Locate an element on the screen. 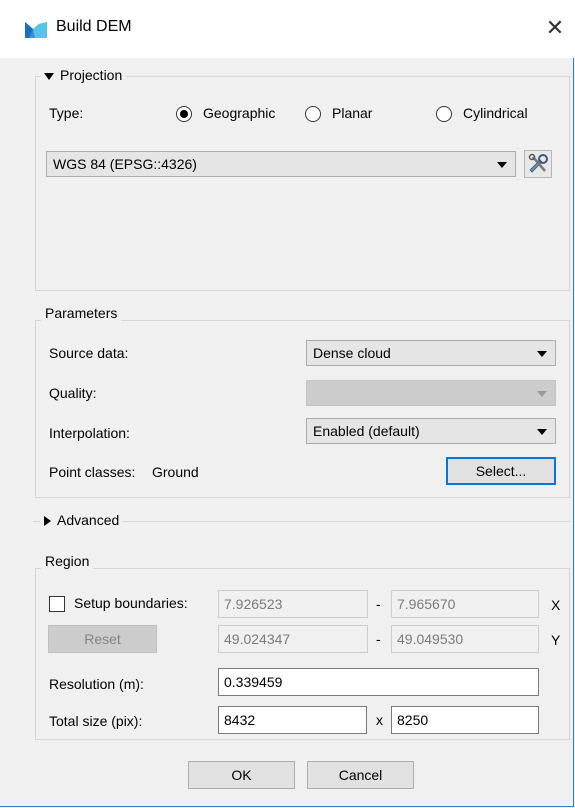 The image size is (575, 808). total-width-input: 8432 is located at coordinates (292, 720).